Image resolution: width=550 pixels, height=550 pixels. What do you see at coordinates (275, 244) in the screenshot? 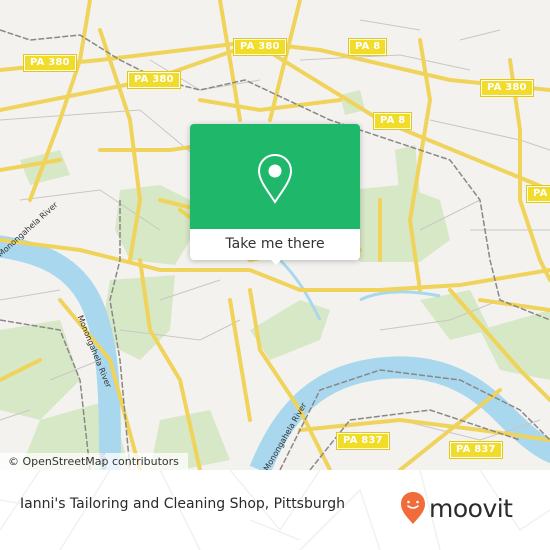
I see `take-me-there-button: Take me there` at bounding box center [275, 244].